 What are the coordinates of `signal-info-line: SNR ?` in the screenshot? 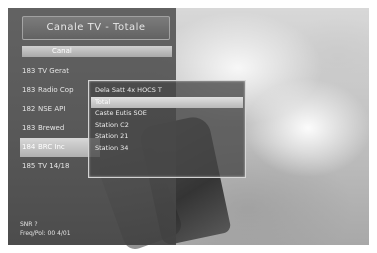 It's located at (29, 224).